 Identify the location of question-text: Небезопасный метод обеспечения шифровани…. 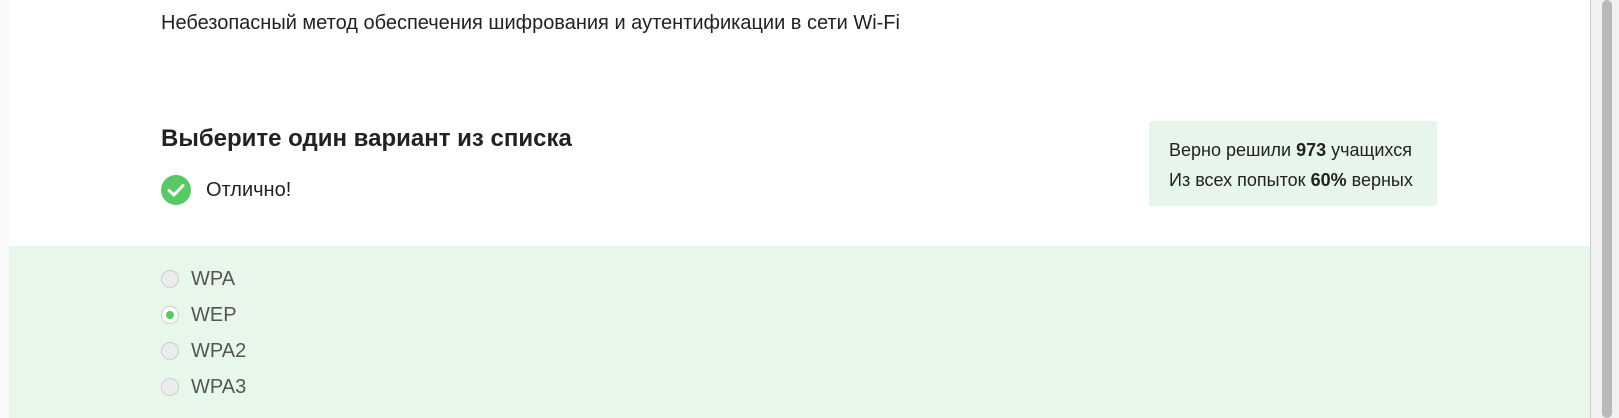
(530, 23).